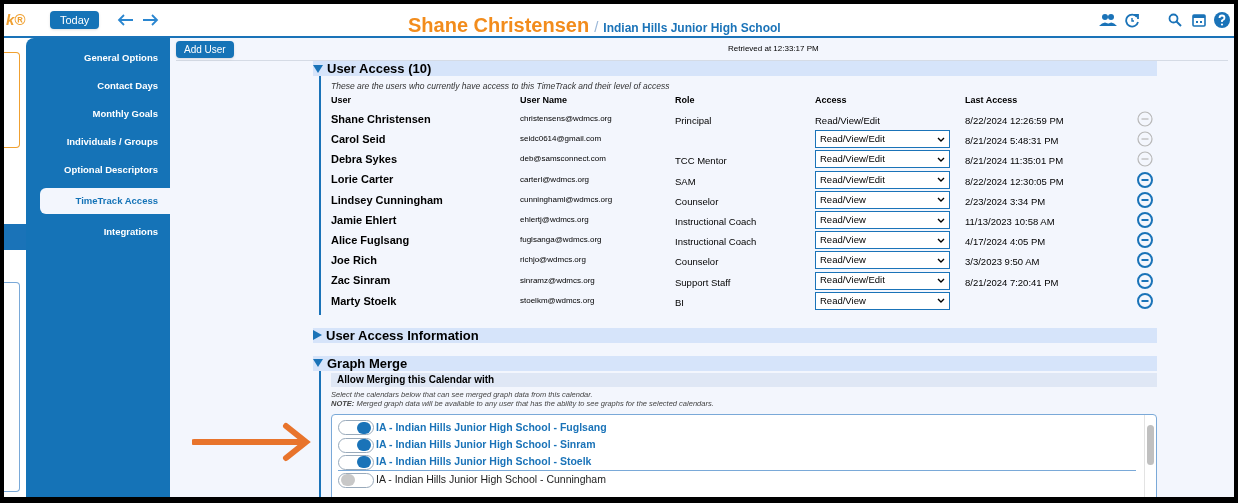  What do you see at coordinates (98, 170) in the screenshot?
I see `sidebar-item: Optional Descriptors` at bounding box center [98, 170].